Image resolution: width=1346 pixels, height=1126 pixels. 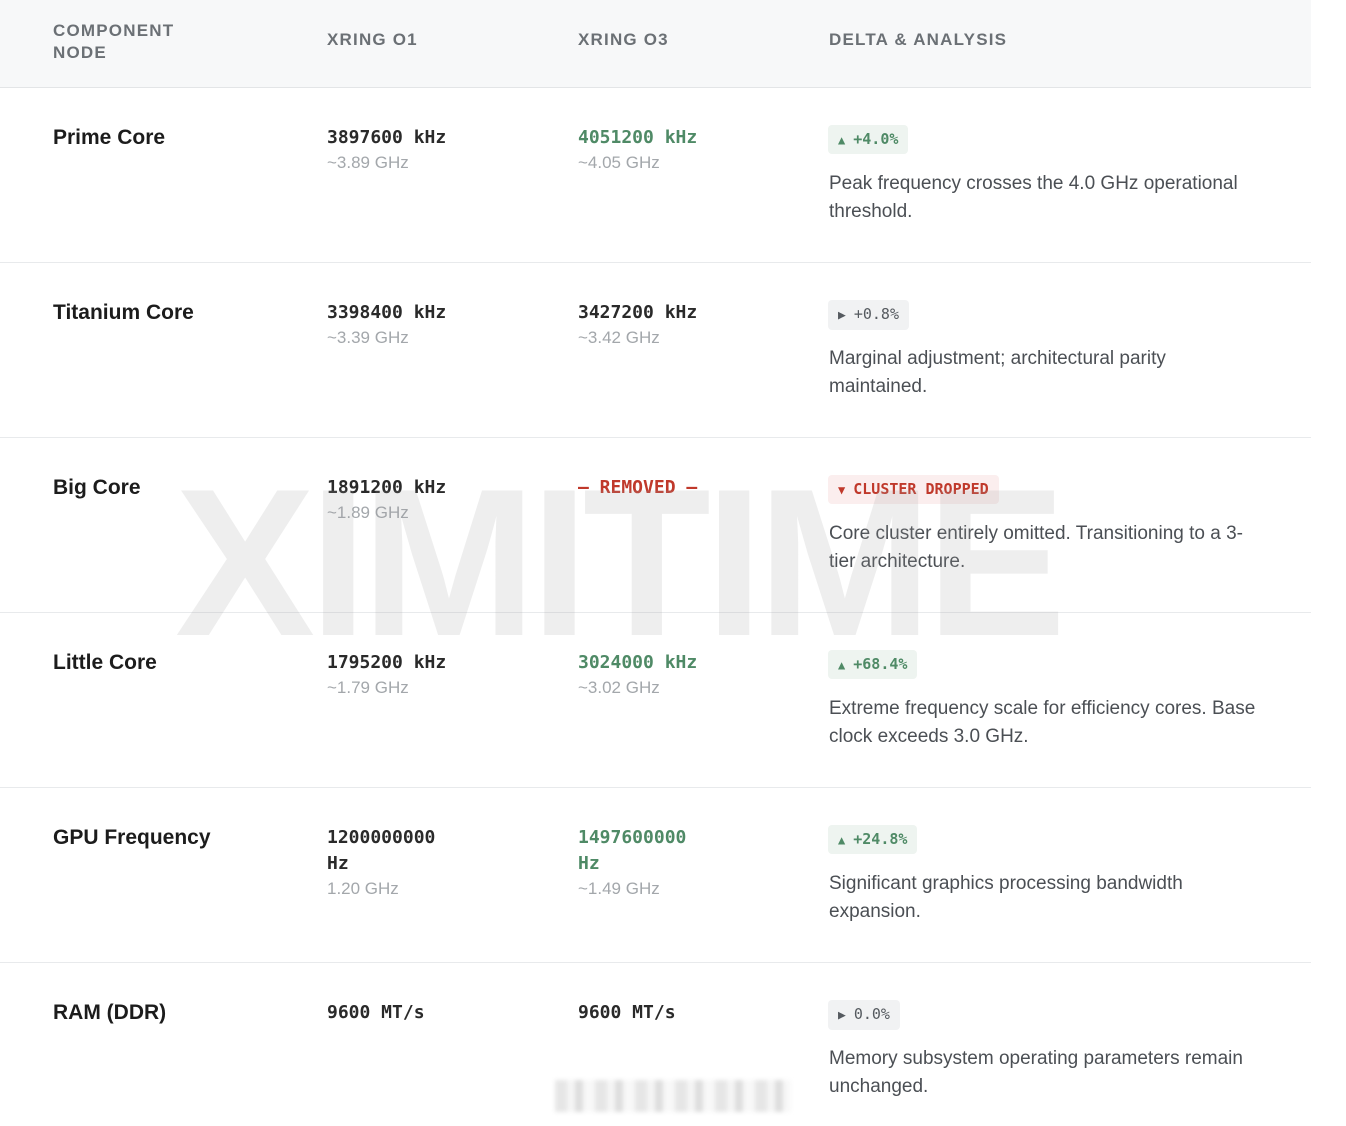 I want to click on o1-value-sub: ~3.39 GHz, so click(x=368, y=337).